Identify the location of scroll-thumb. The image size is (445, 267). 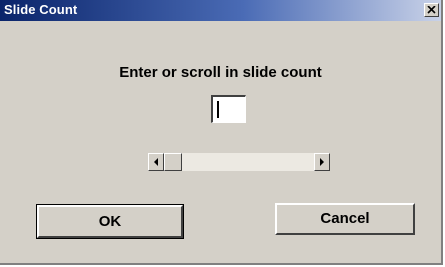
(173, 162).